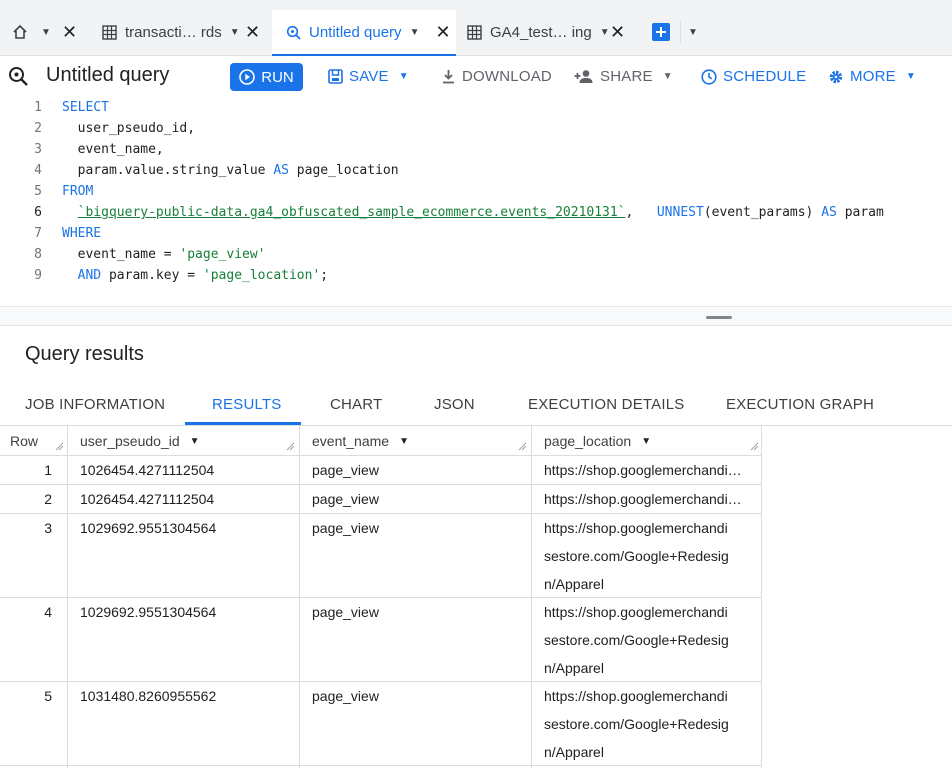 Image resolution: width=952 pixels, height=768 pixels. I want to click on schedule-label: SCHEDULE, so click(765, 76).